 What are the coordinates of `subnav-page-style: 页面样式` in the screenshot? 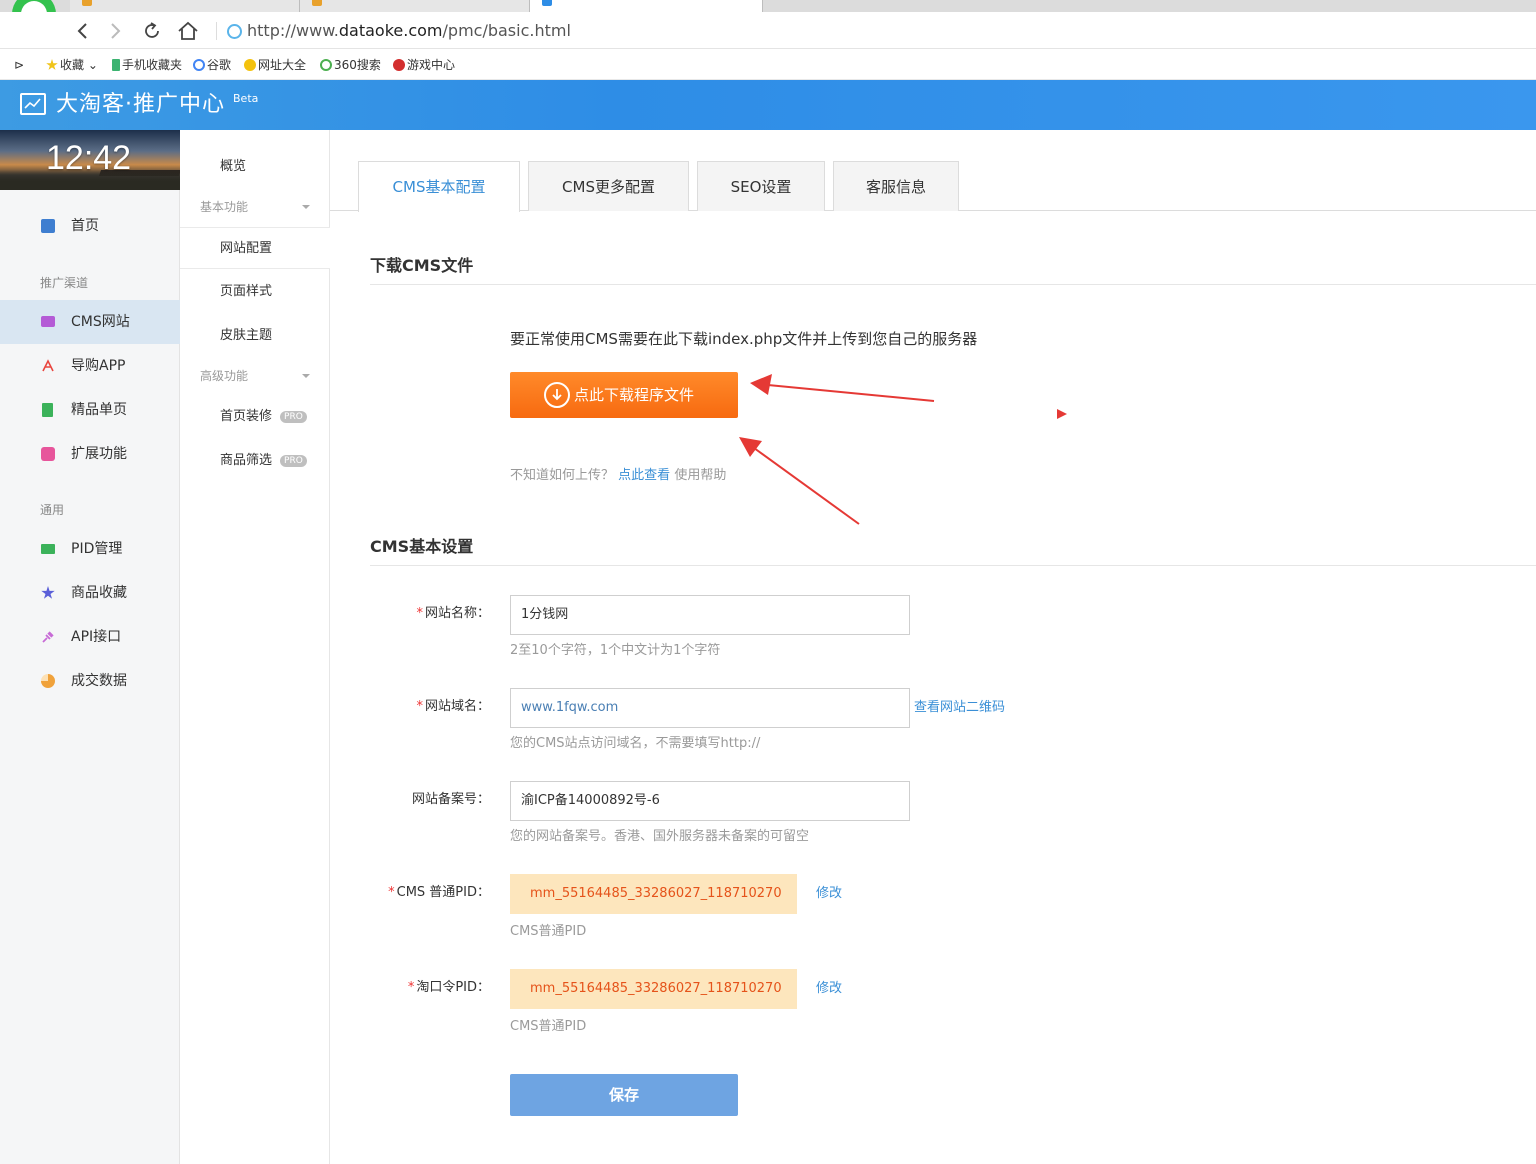 It's located at (255, 292).